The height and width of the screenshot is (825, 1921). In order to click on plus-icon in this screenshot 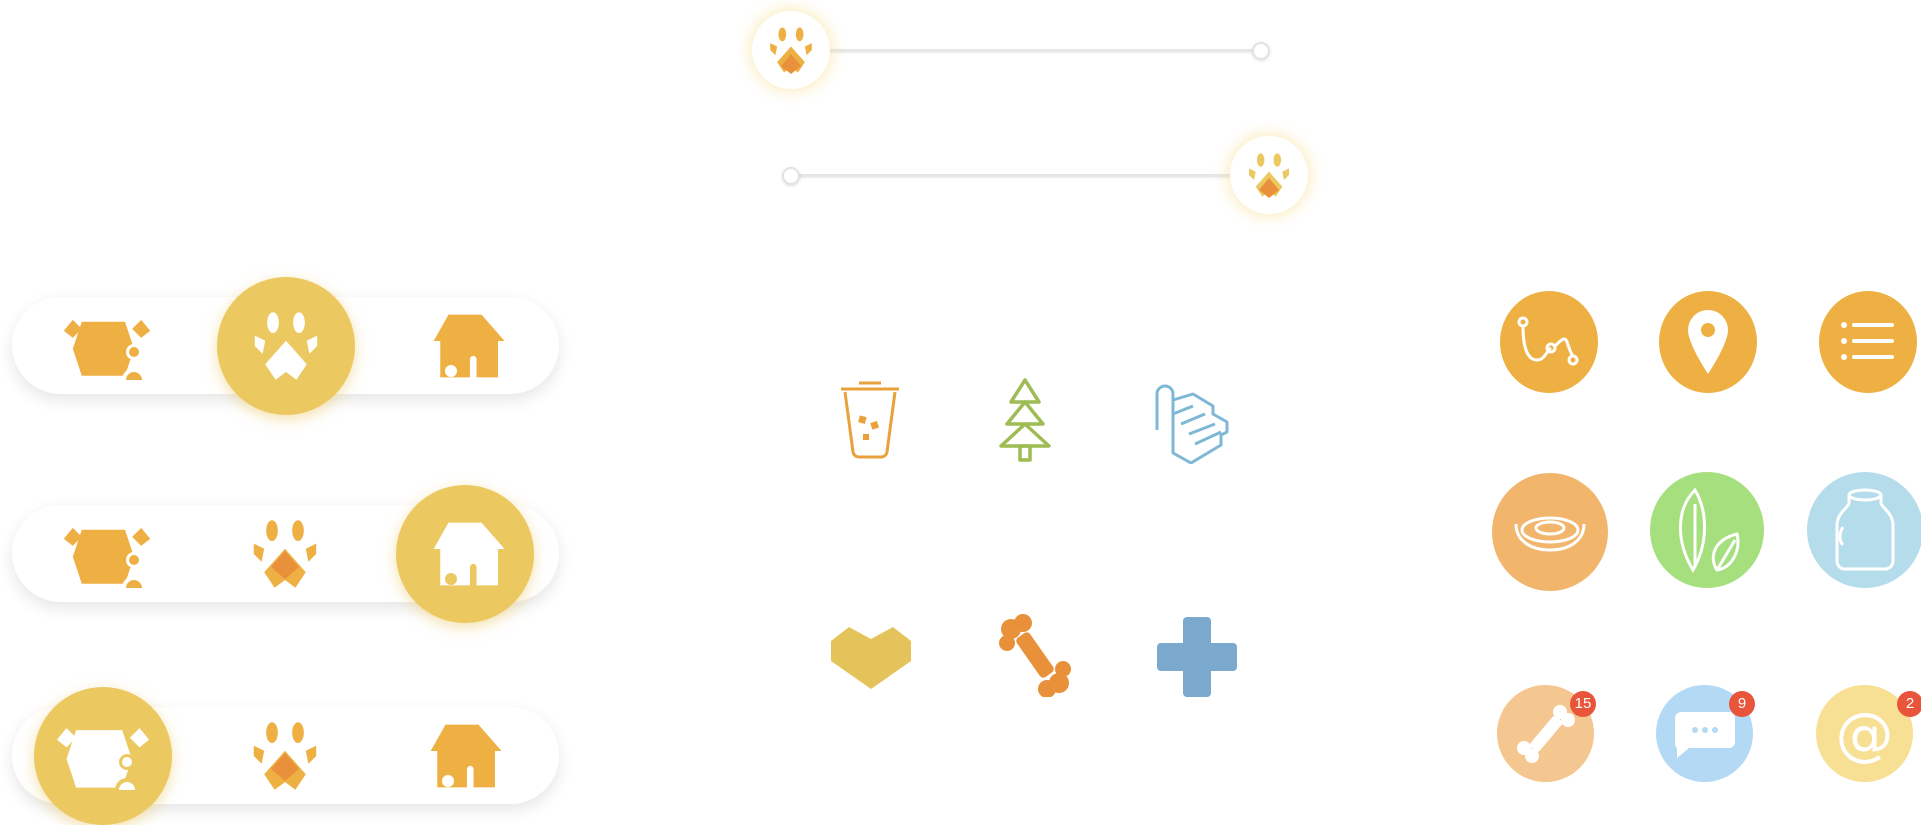, I will do `click(1197, 657)`.